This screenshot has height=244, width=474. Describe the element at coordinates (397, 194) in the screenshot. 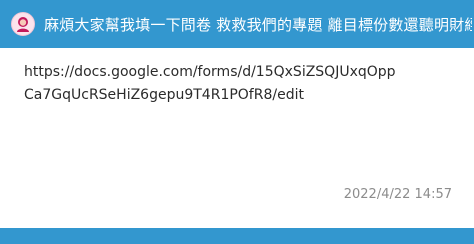

I see `post-timestamp: 2022/4/22 14:57` at that location.